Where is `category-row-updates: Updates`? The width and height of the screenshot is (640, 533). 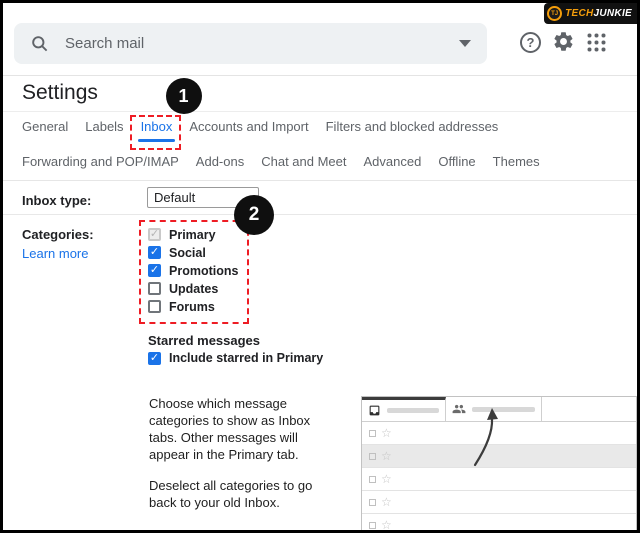 category-row-updates: Updates is located at coordinates (193, 288).